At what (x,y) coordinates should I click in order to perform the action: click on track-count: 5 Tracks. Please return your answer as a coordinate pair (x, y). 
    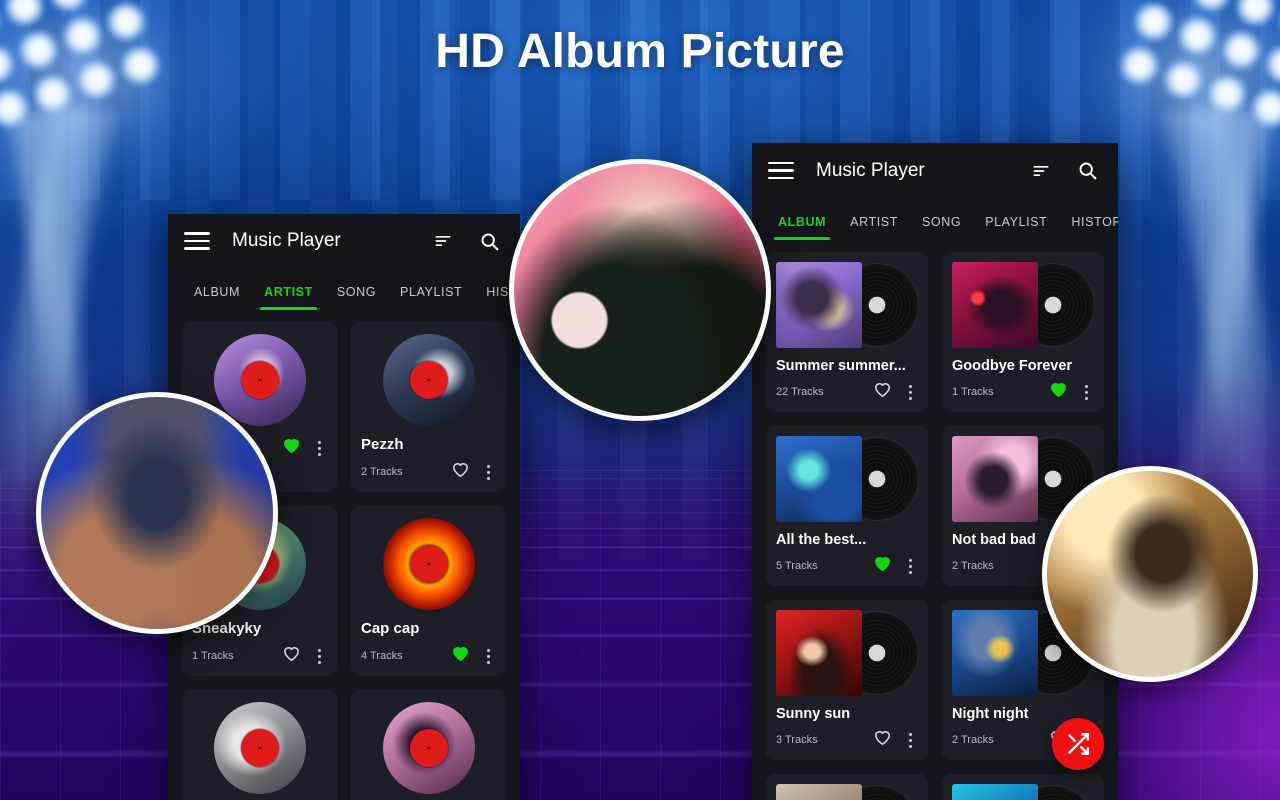
    Looking at the image, I should click on (797, 566).